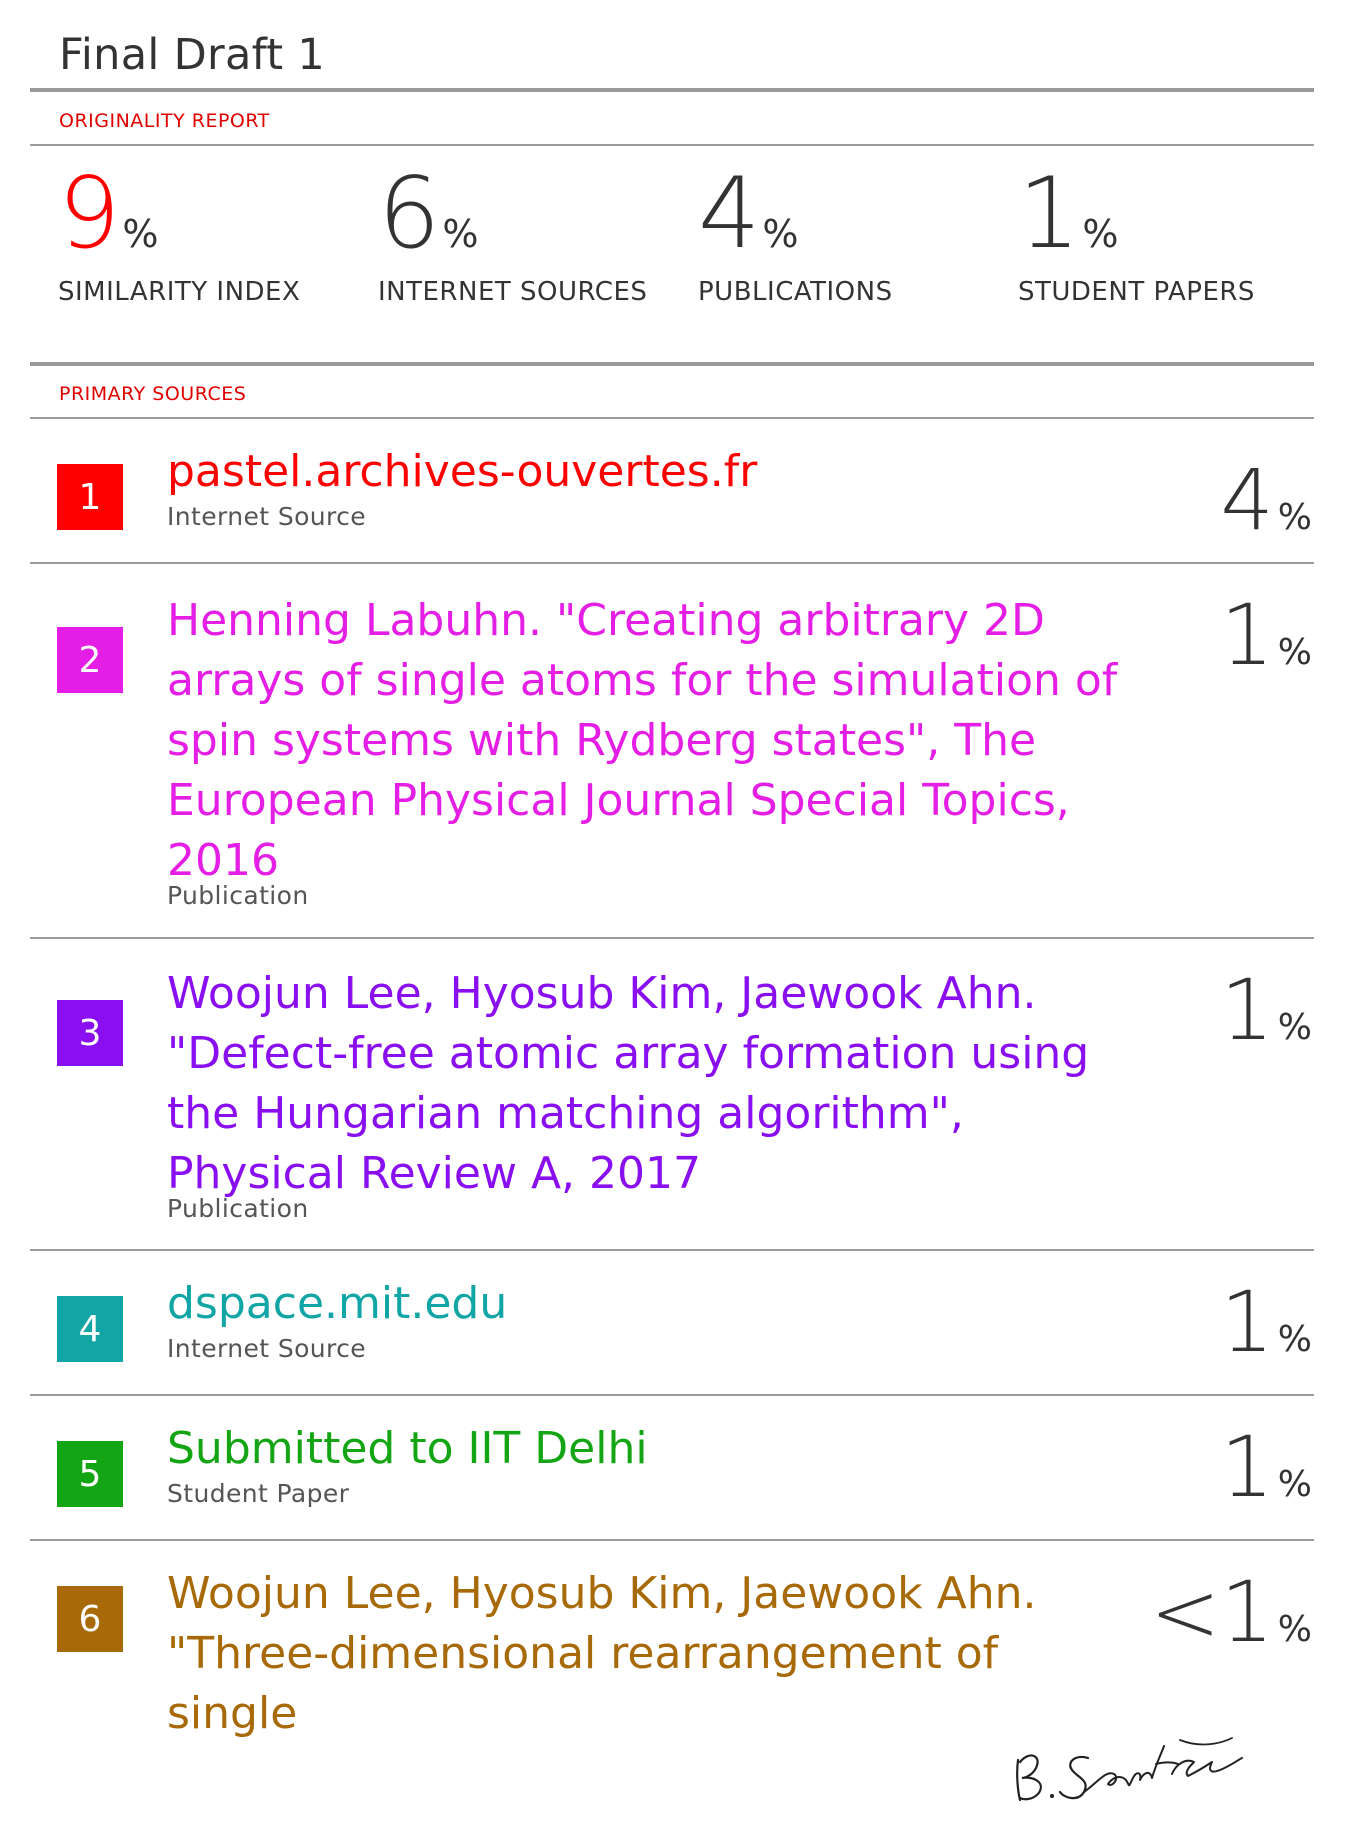 This screenshot has width=1352, height=1824. I want to click on source-percent: 4%, so click(1266, 500).